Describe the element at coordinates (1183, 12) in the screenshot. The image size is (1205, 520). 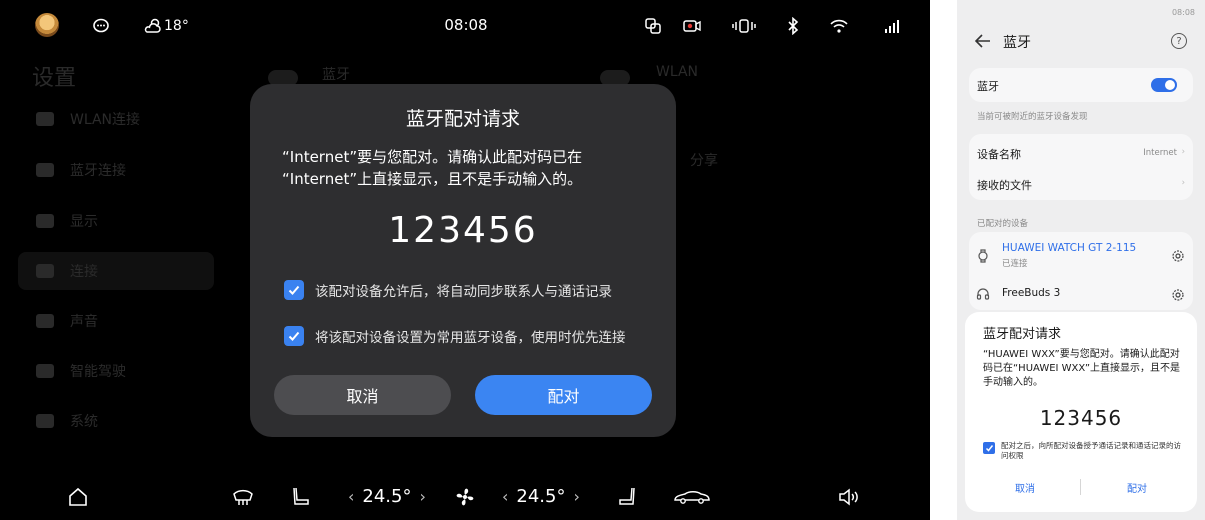
I see `phone-status-time: 08:08` at that location.